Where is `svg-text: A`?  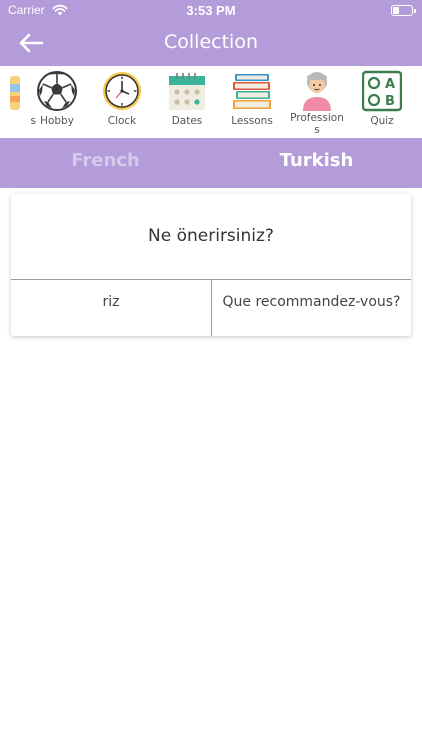 svg-text: A is located at coordinates (390, 84).